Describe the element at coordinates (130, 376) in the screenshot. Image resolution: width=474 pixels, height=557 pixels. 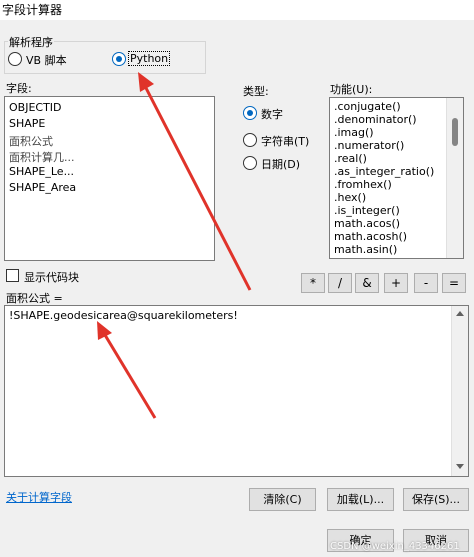
I see `arrow-to-expression-line` at that location.